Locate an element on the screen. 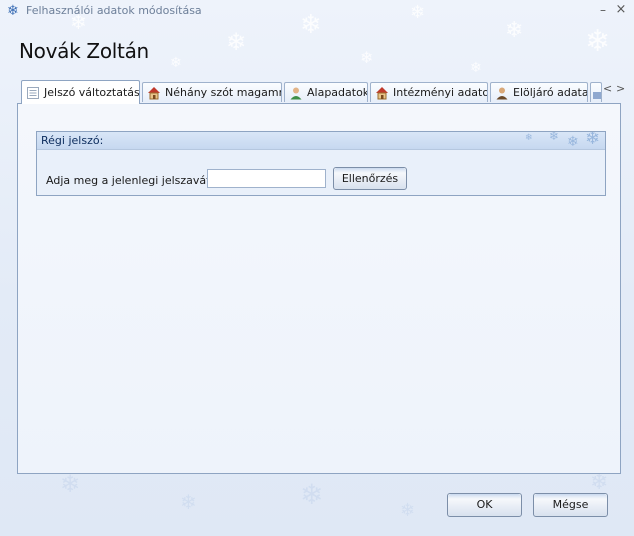 This screenshot has height=536, width=634. close-button: × is located at coordinates (621, 10).